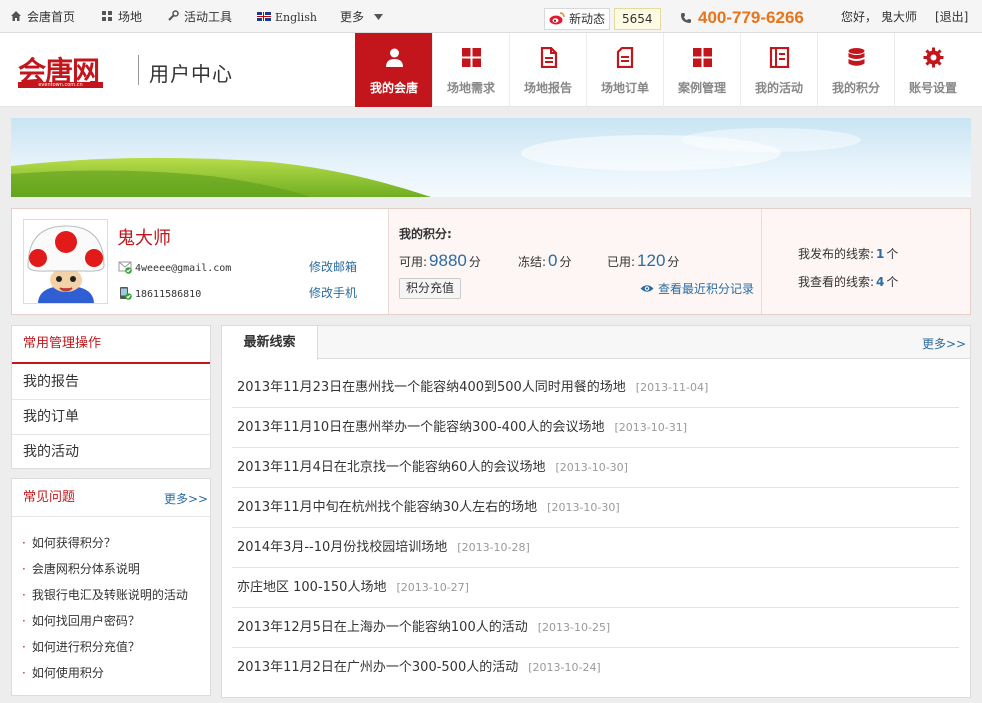  What do you see at coordinates (425, 234) in the screenshot?
I see `points-title: 我的积分:` at bounding box center [425, 234].